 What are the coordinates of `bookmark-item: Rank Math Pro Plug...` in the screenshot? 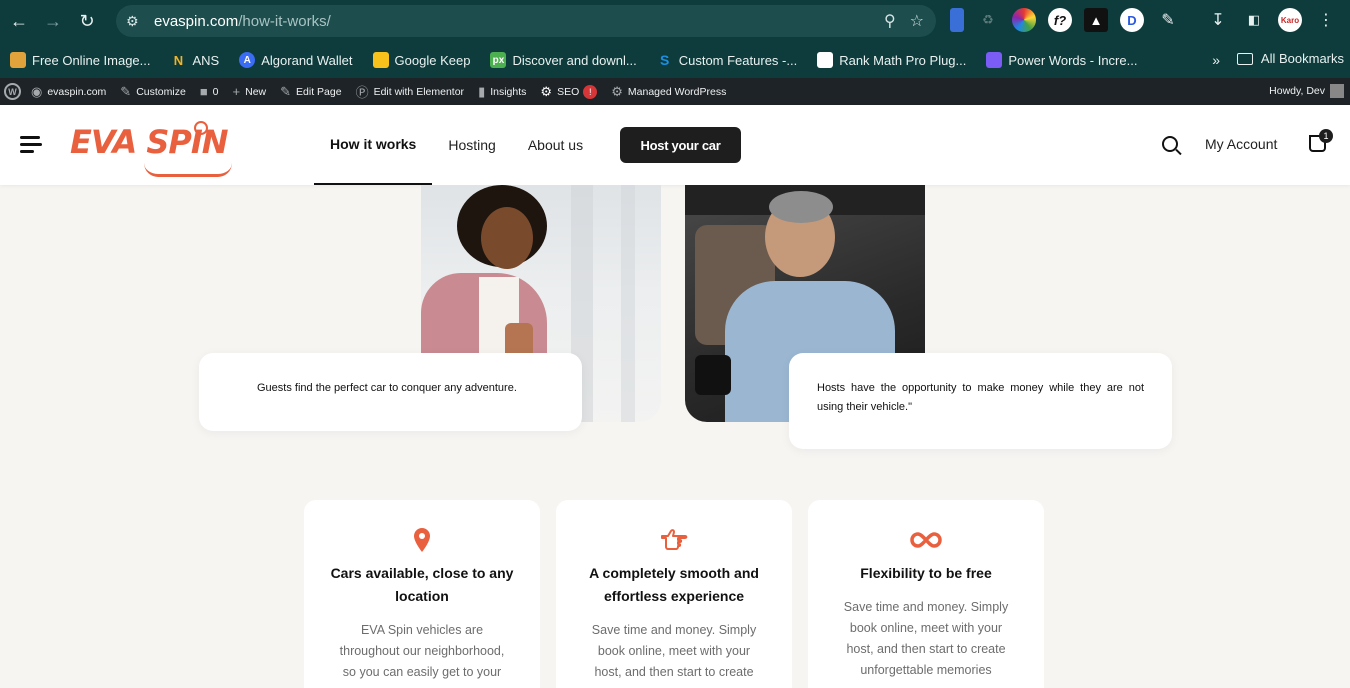 It's located at (891, 60).